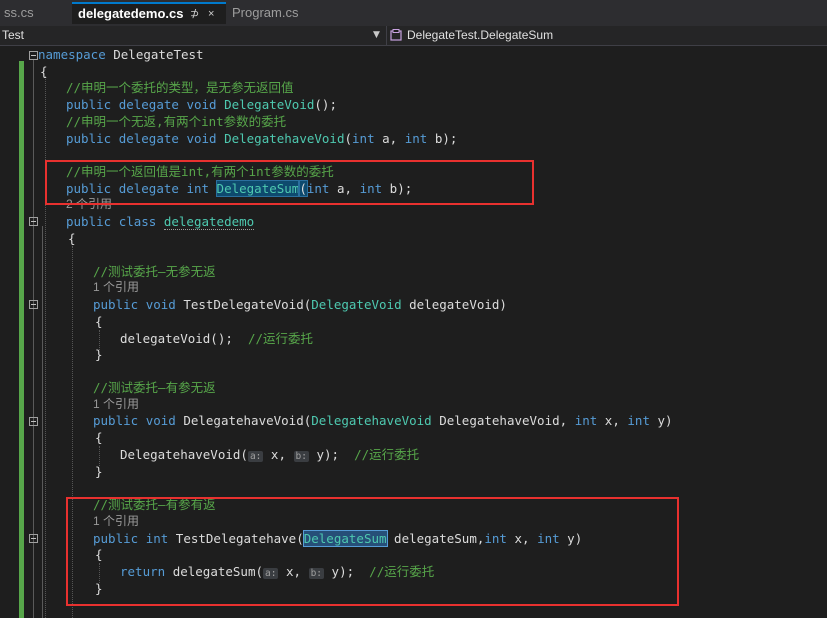 The image size is (827, 618). Describe the element at coordinates (331, 454) in the screenshot. I see `arg: y);` at that location.